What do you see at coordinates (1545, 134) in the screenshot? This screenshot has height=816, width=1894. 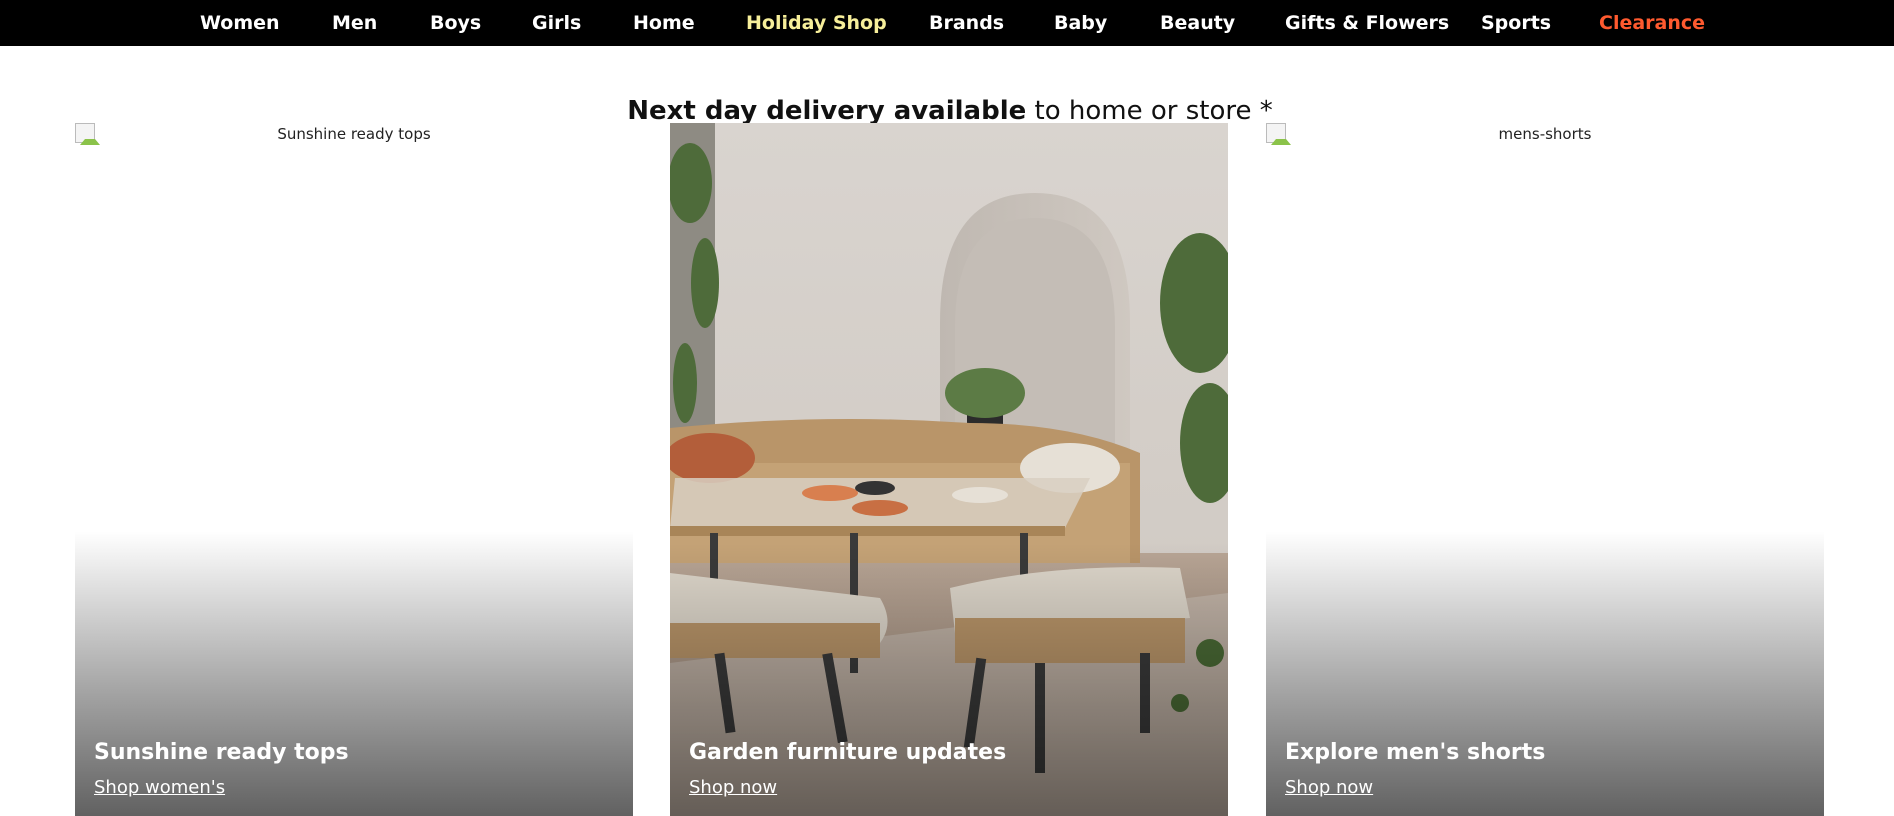 I see `image-alt-text: mens-shorts` at bounding box center [1545, 134].